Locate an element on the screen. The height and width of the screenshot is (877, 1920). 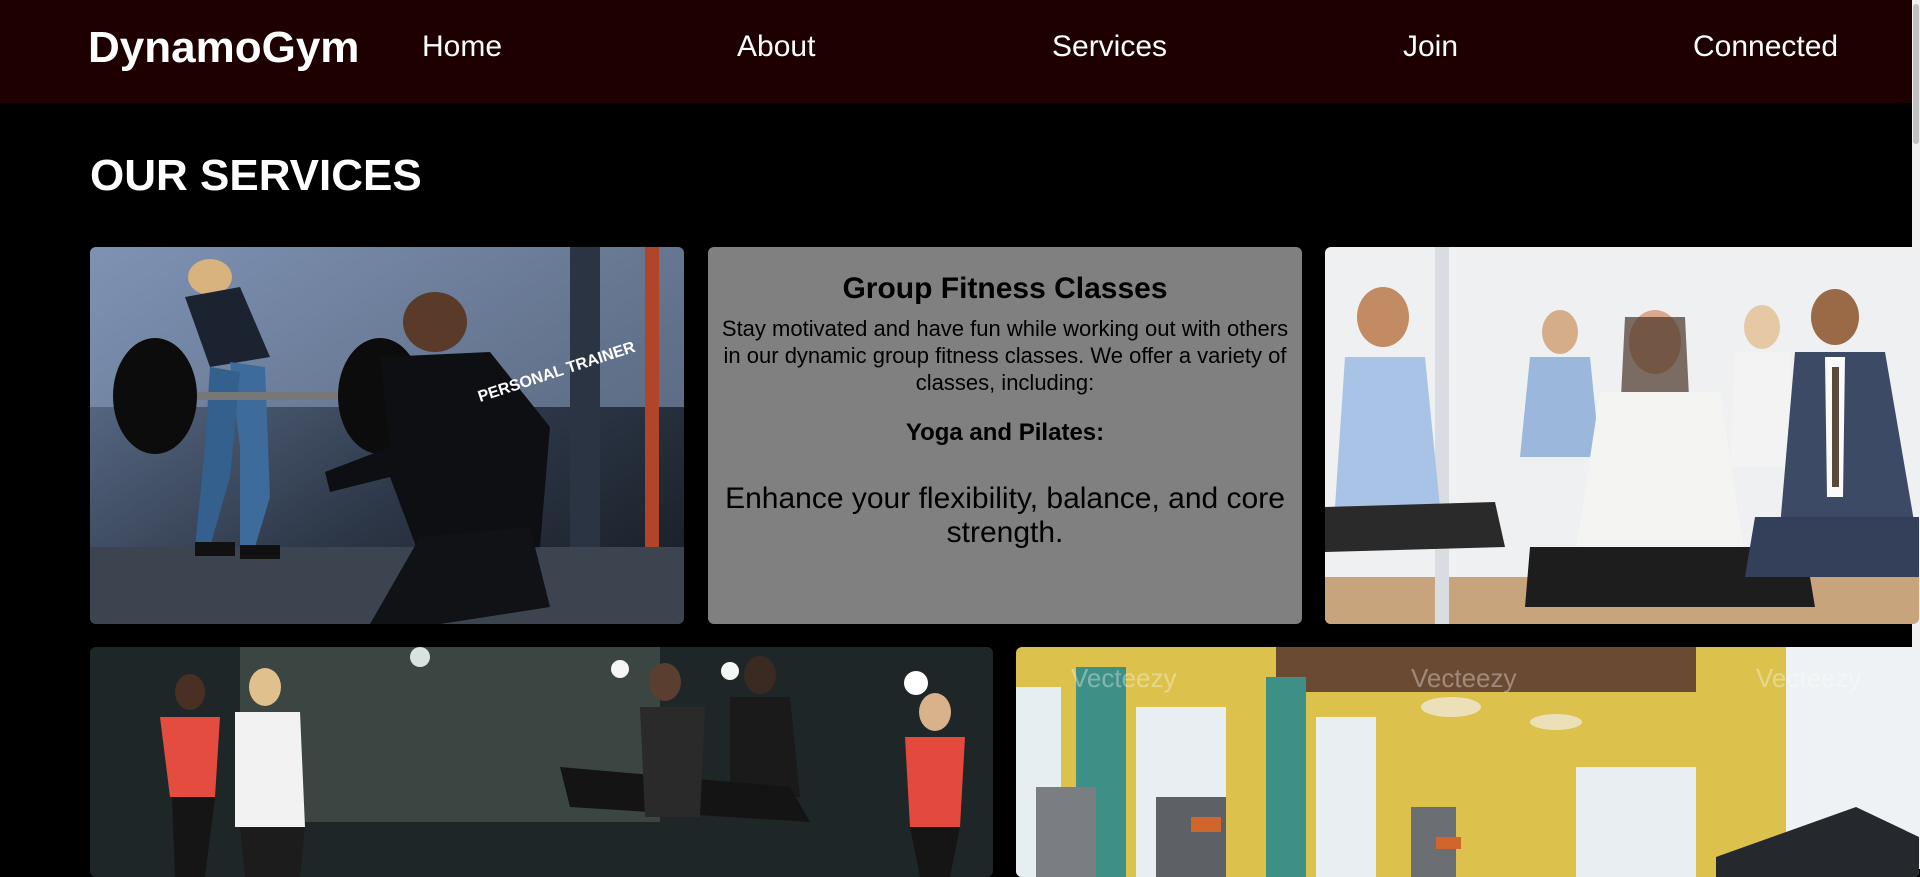
gym-interior-image: Vecteezy Vecteezy Vecteezy is located at coordinates (1467, 762).